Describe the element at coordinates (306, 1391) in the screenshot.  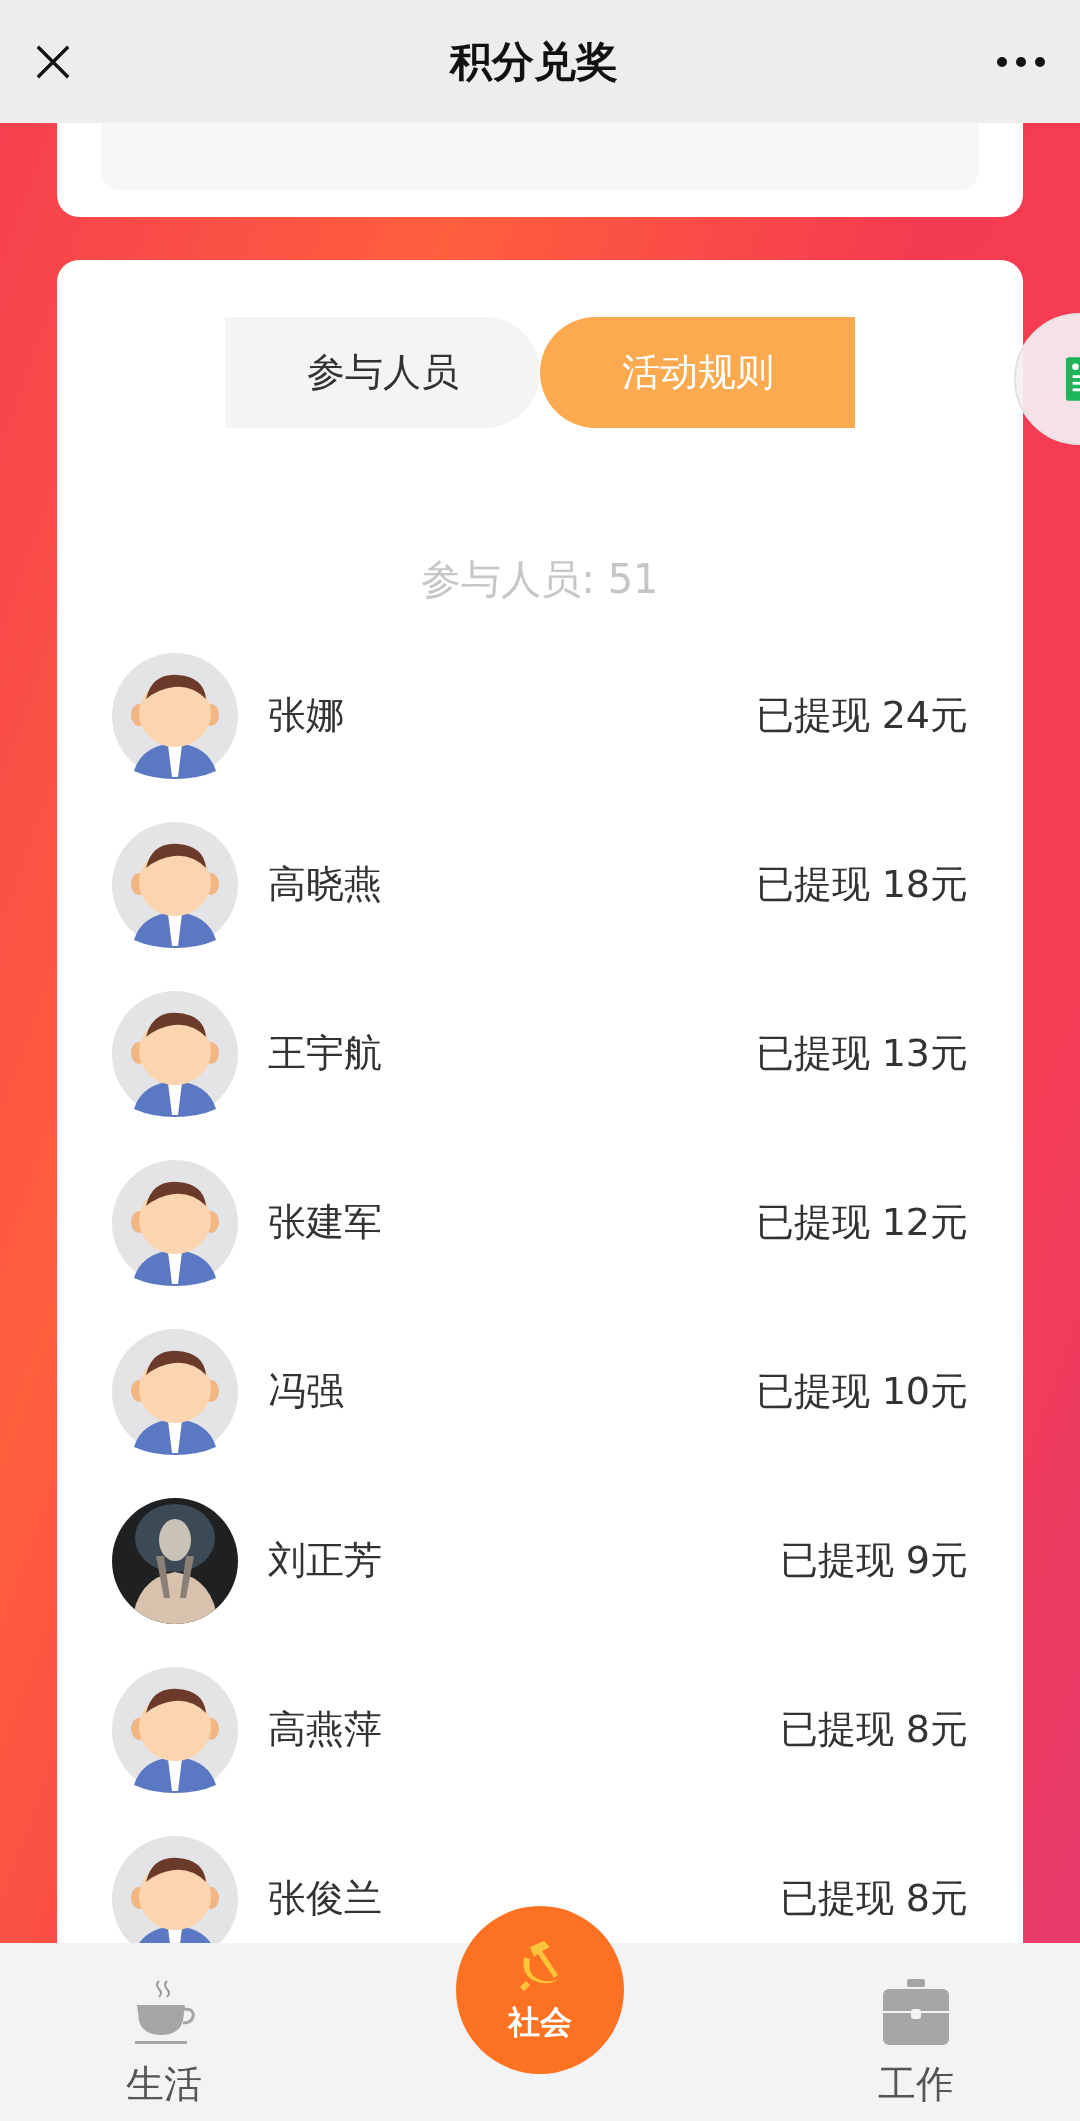
I see `participant-name: 冯强` at that location.